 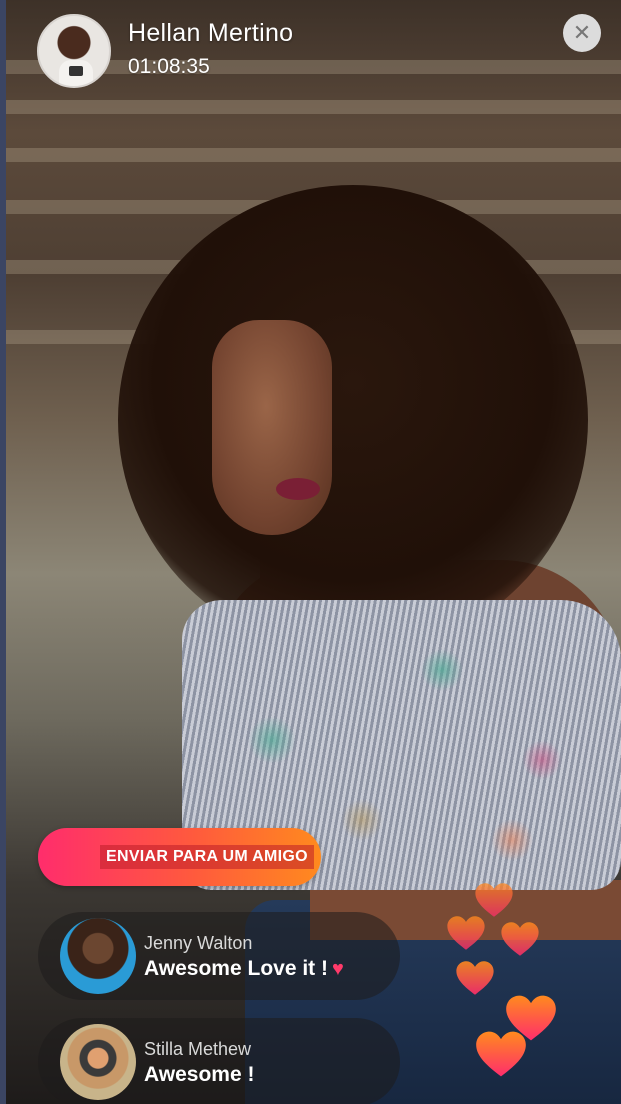 I want to click on share-button-label: ENVIAR PARA UM AMIGO, so click(x=207, y=857).